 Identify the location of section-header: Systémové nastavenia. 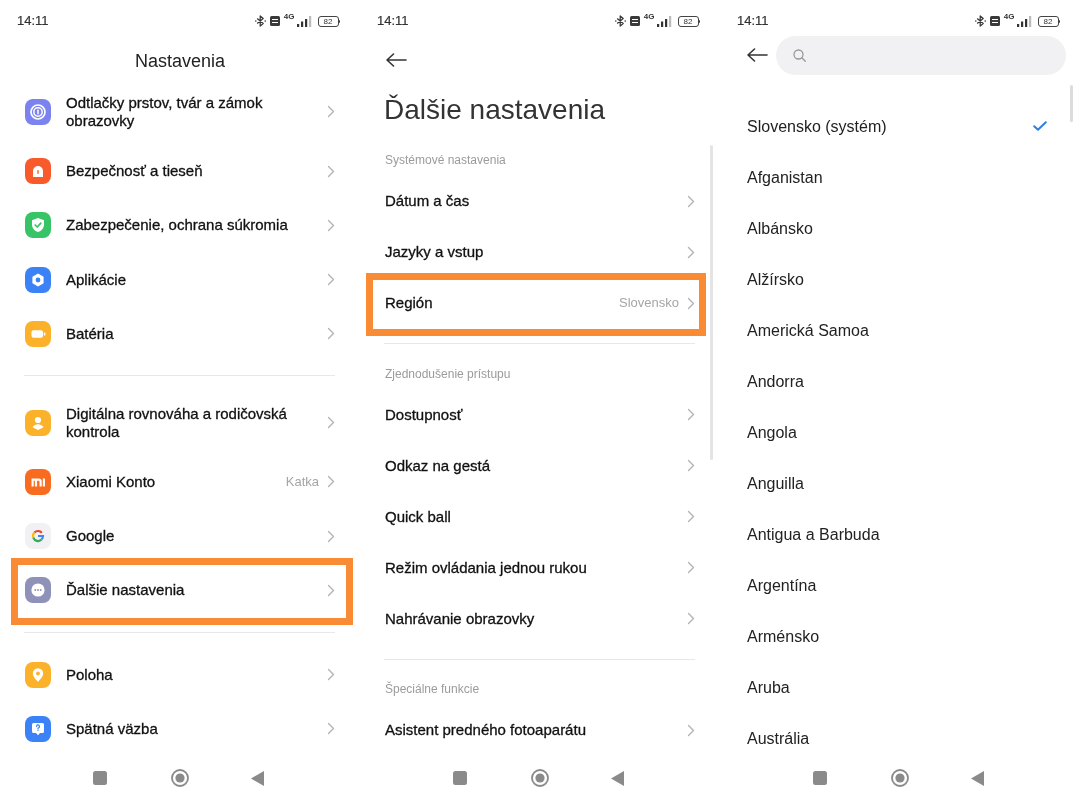
(445, 160).